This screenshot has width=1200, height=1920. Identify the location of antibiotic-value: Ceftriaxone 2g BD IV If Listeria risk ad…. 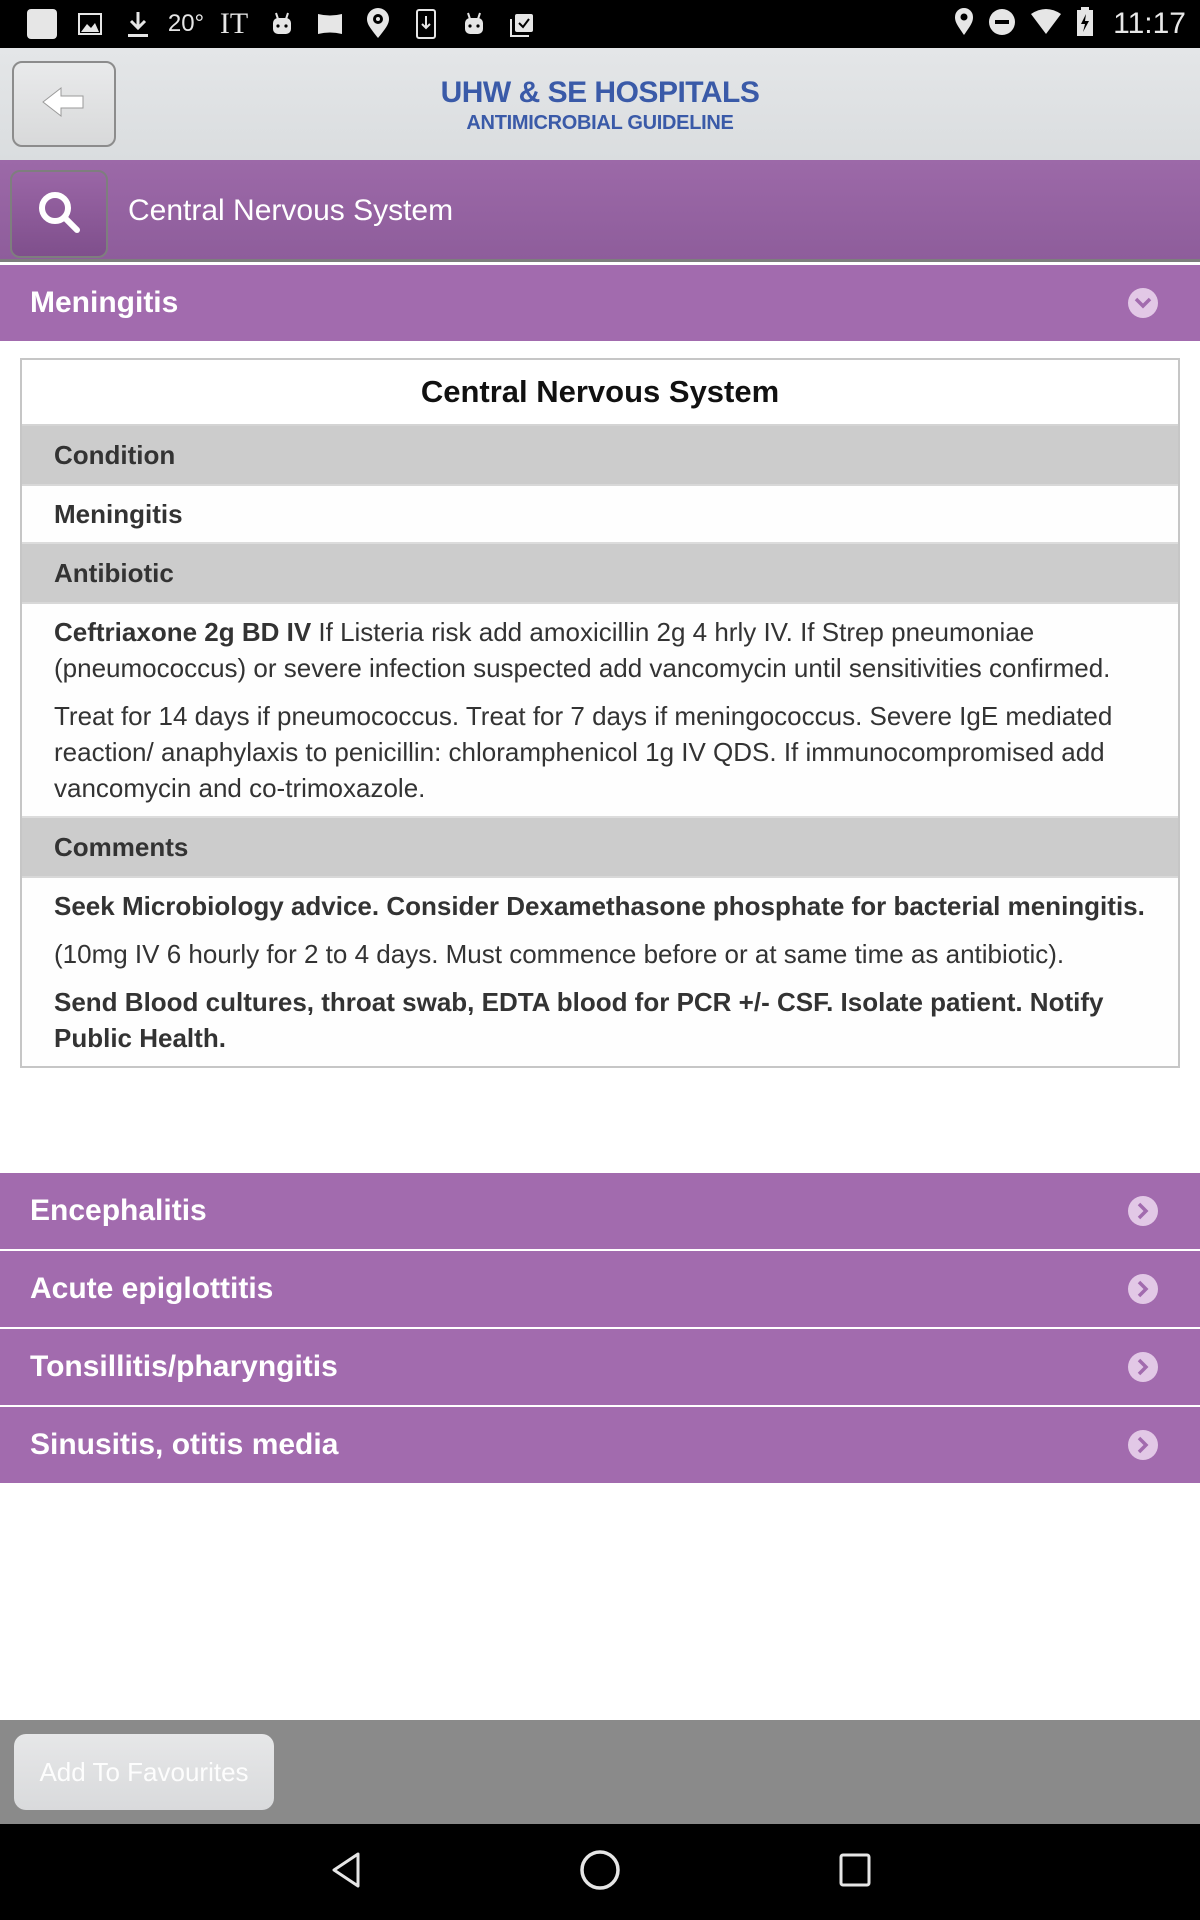
(600, 711).